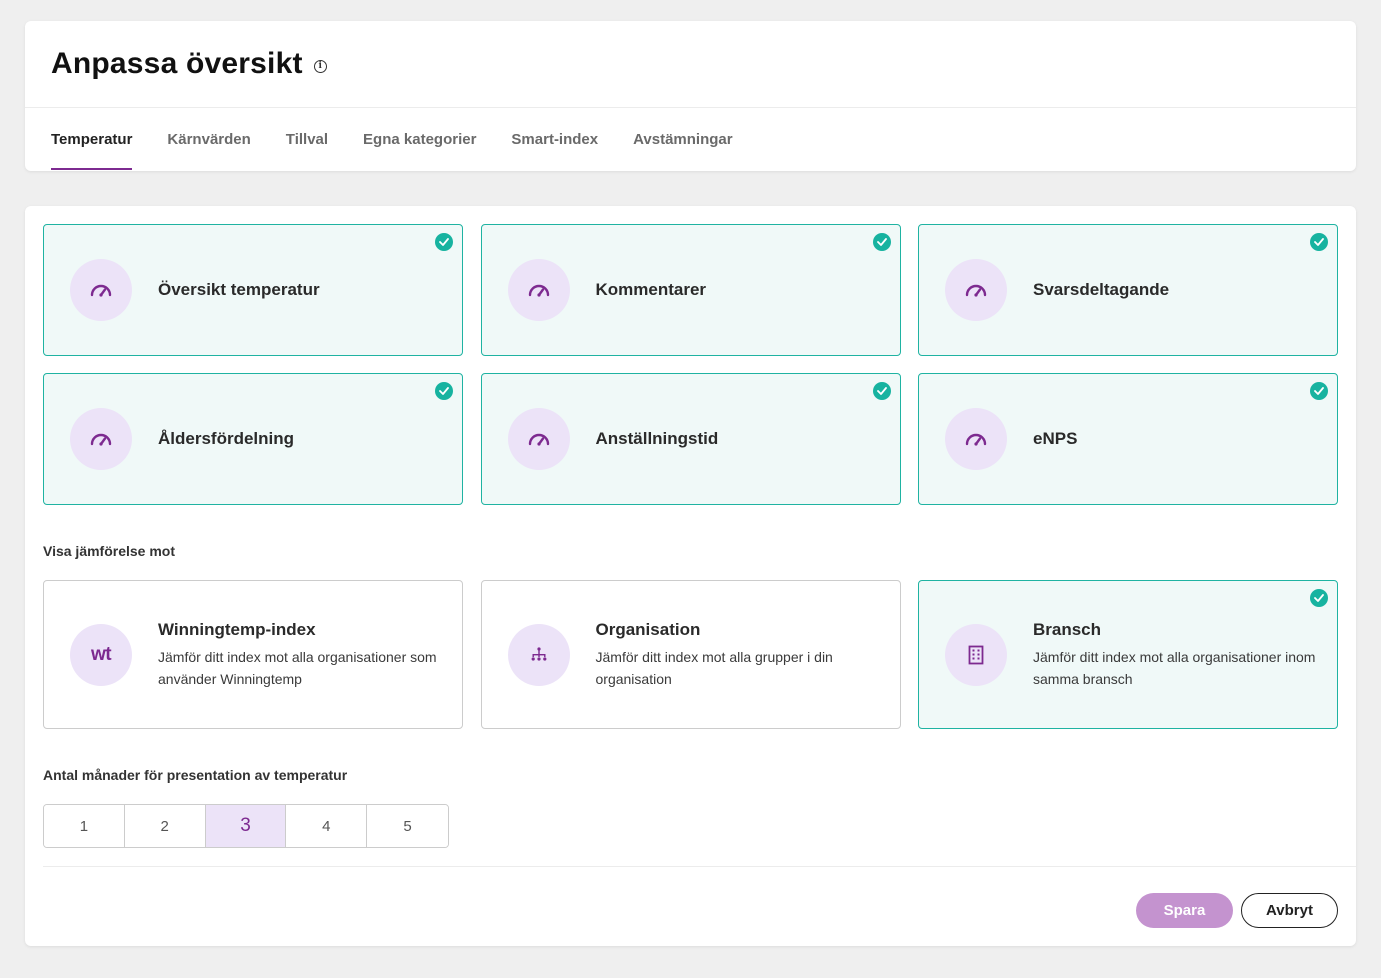  I want to click on comparison-label: Visa jämförelse mot, so click(109, 551).